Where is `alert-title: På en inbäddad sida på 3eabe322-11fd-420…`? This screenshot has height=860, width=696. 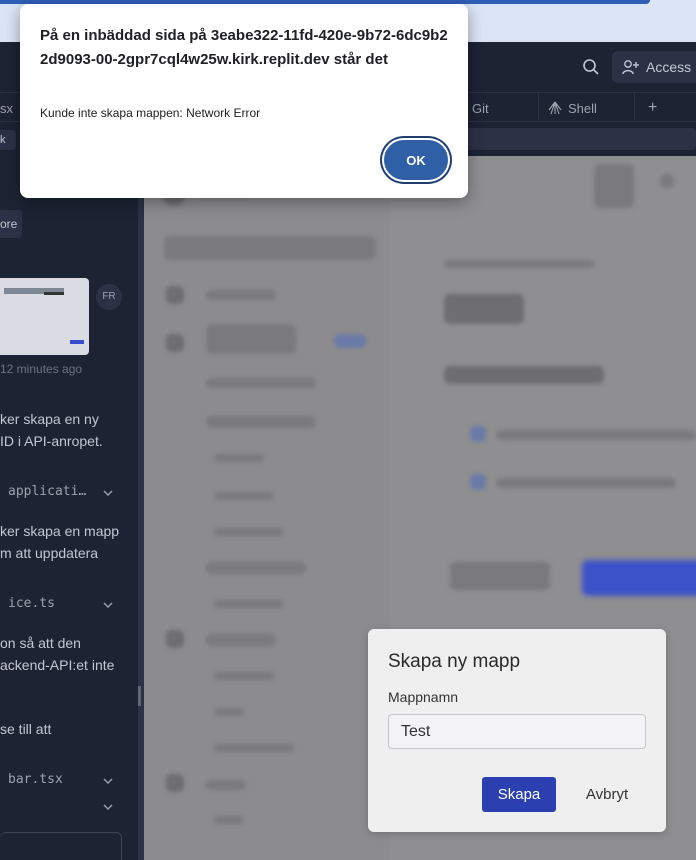 alert-title: På en inbäddad sida på 3eabe322-11fd-420… is located at coordinates (244, 47).